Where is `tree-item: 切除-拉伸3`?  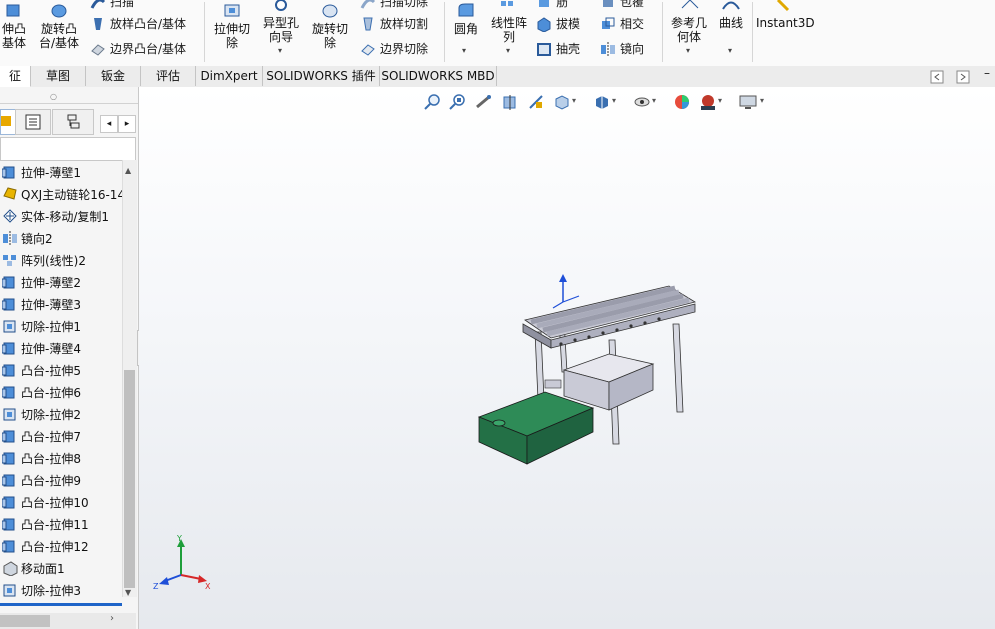
tree-item: 切除-拉伸3 is located at coordinates (40, 590).